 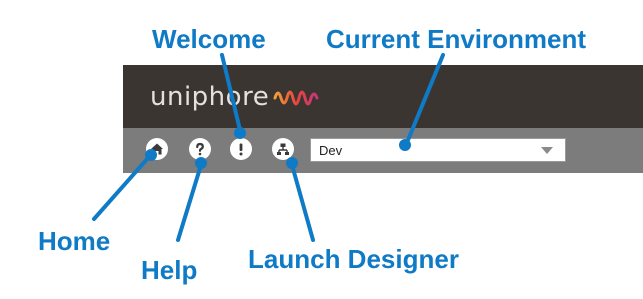 I want to click on home-callout: Home, so click(x=74, y=241).